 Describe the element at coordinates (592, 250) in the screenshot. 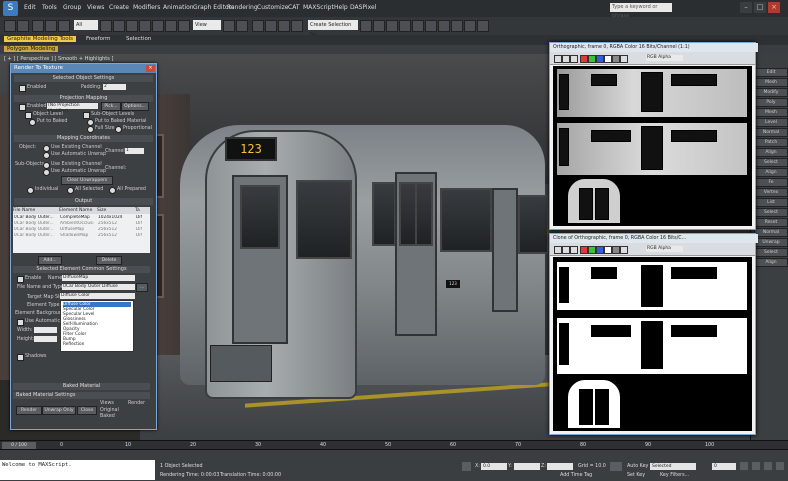

I see `green-channel-icon` at that location.